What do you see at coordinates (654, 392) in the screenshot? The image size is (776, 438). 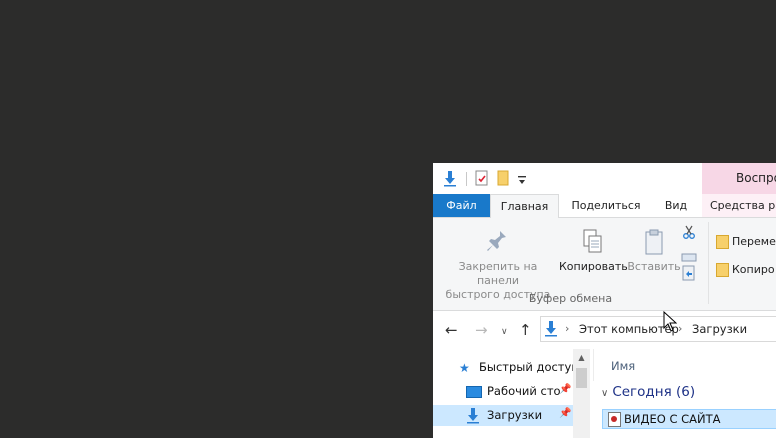 I see `group-header-label: Сегодня (6)` at bounding box center [654, 392].